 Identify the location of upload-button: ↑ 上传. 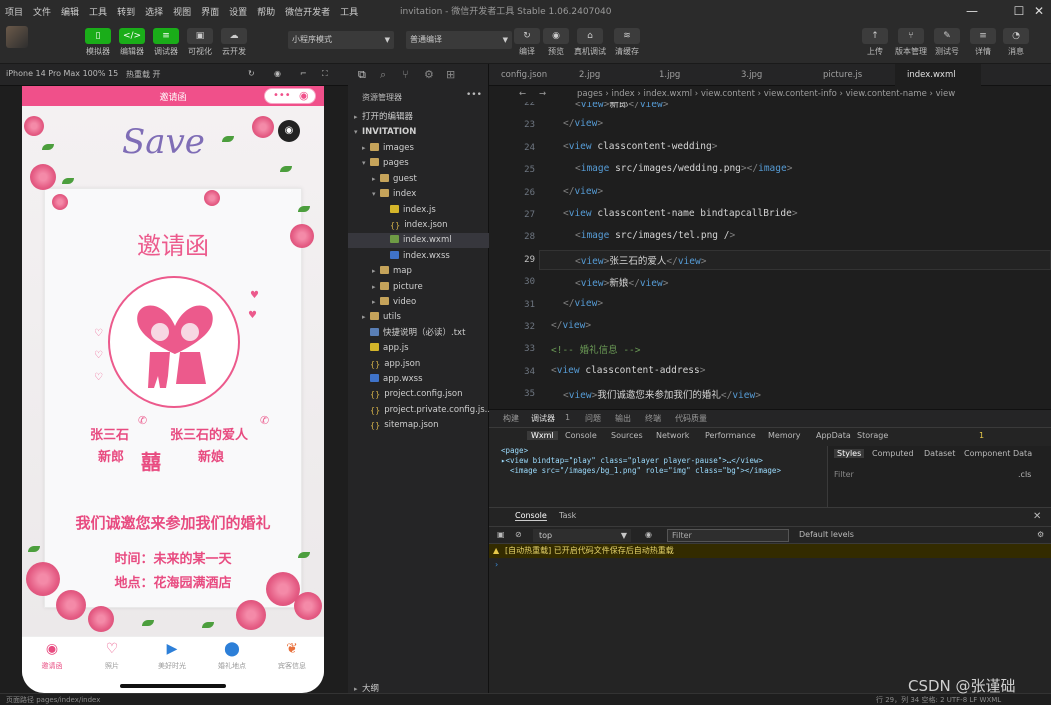
(875, 42).